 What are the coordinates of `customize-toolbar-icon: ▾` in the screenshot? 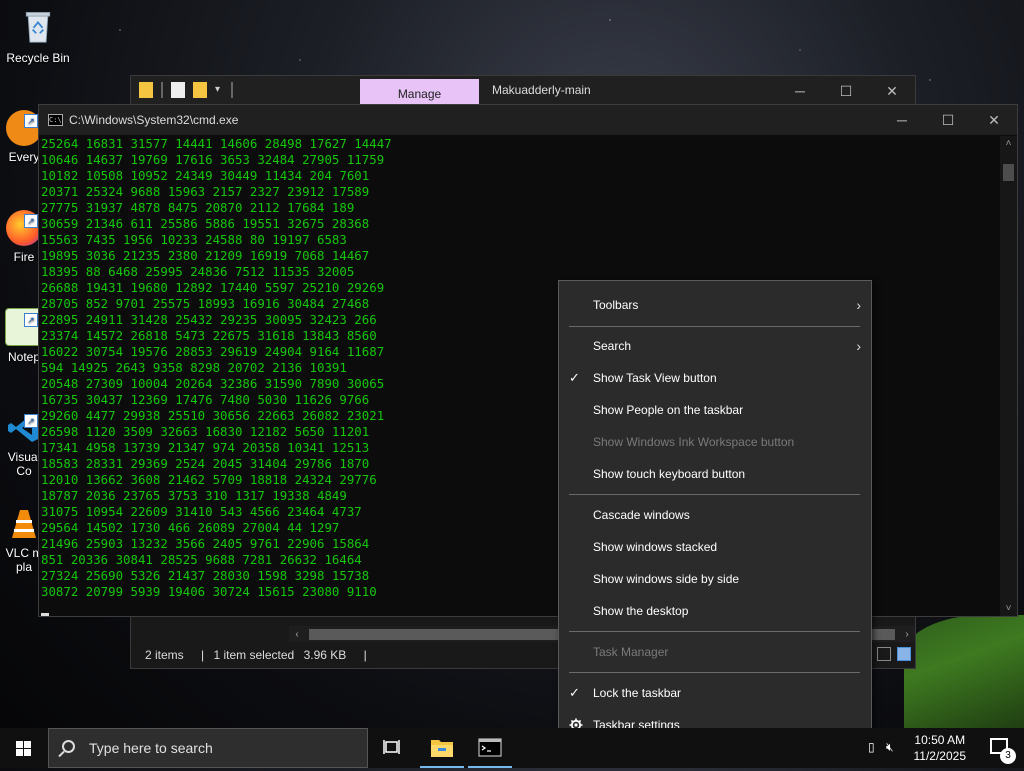 It's located at (219, 90).